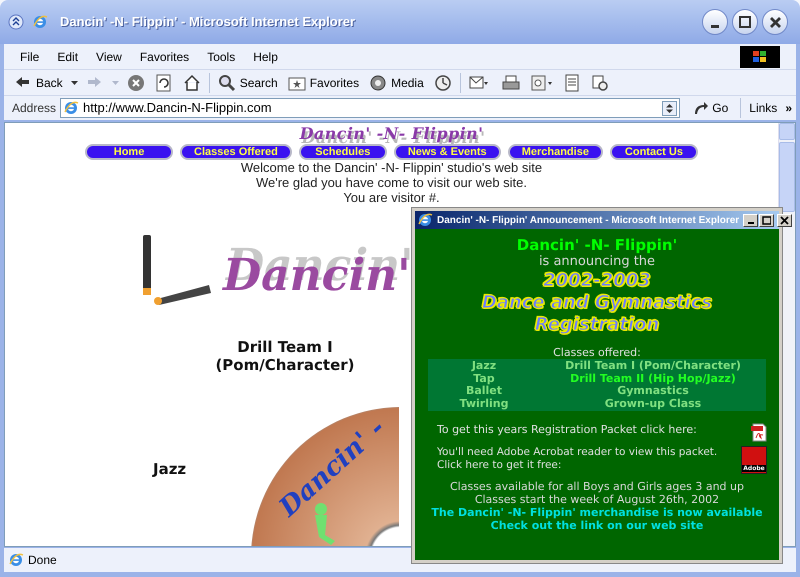 The height and width of the screenshot is (577, 800). What do you see at coordinates (588, 221) in the screenshot?
I see `popup-title: Dancin' -N- Flippin' Announcement - Microsoft Internet Explorer` at bounding box center [588, 221].